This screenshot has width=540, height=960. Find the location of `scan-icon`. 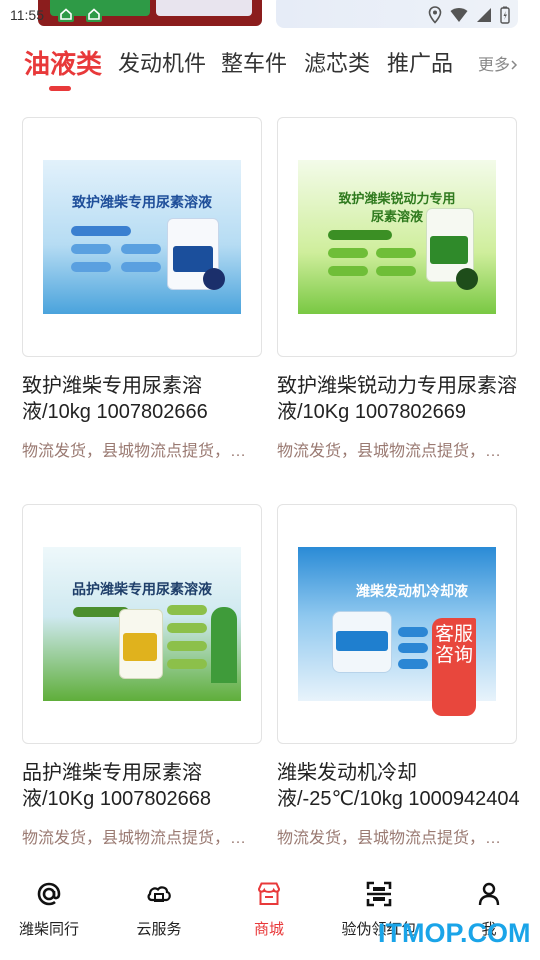

scan-icon is located at coordinates (379, 894).